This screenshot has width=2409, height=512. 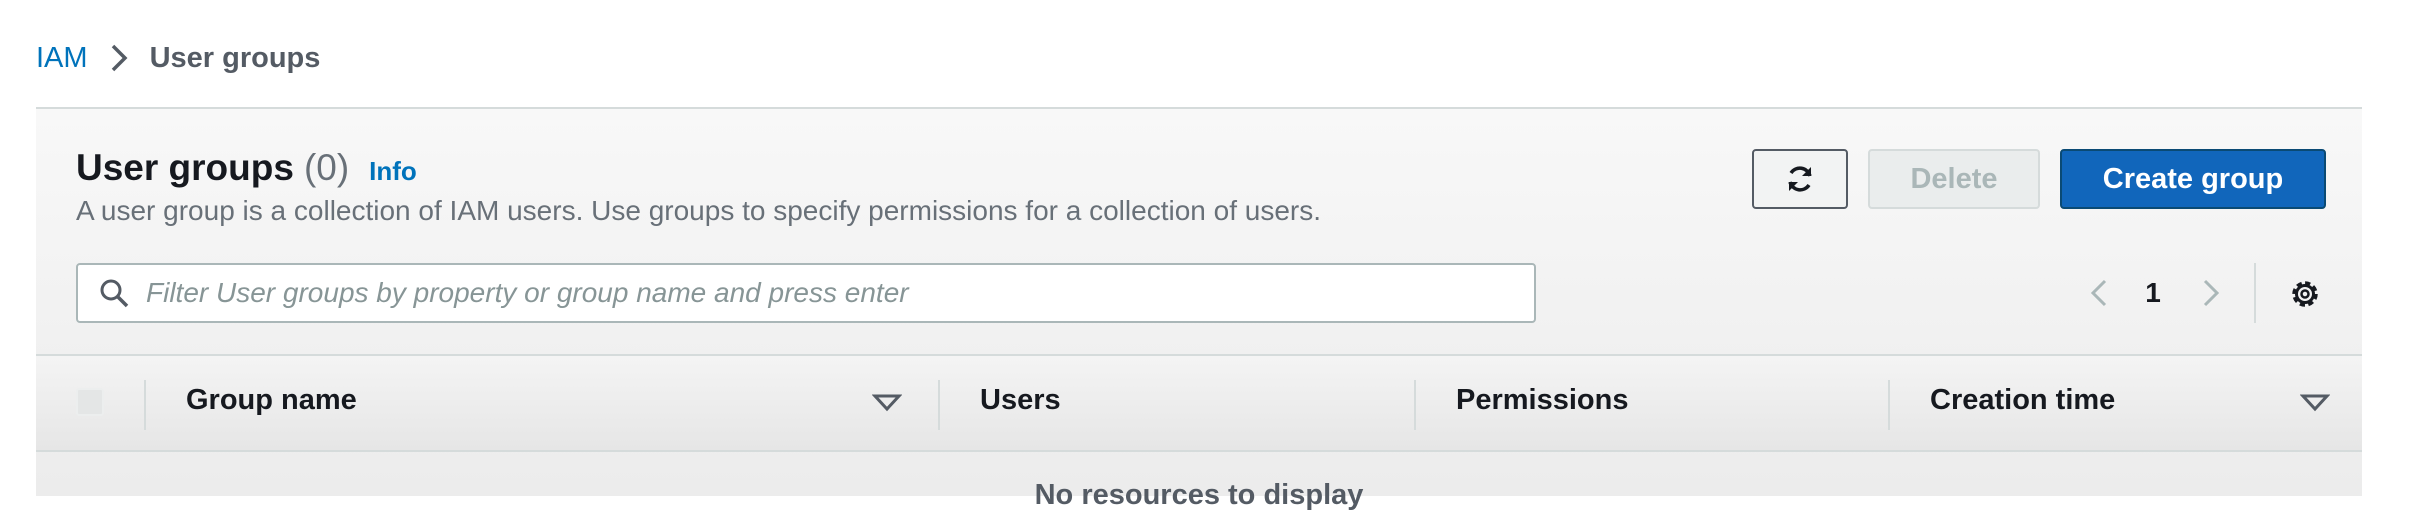 I want to click on filter-input, so click(x=836, y=293).